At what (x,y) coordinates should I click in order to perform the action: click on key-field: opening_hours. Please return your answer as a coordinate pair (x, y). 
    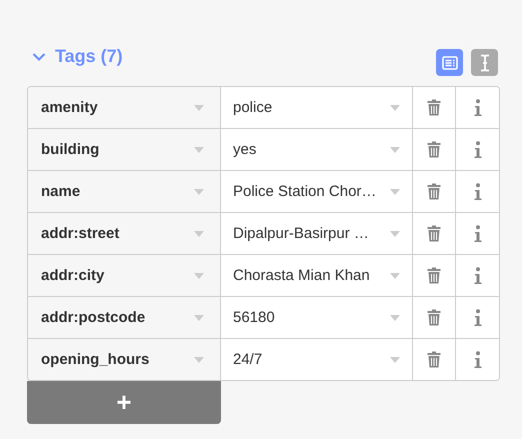
    Looking at the image, I should click on (124, 359).